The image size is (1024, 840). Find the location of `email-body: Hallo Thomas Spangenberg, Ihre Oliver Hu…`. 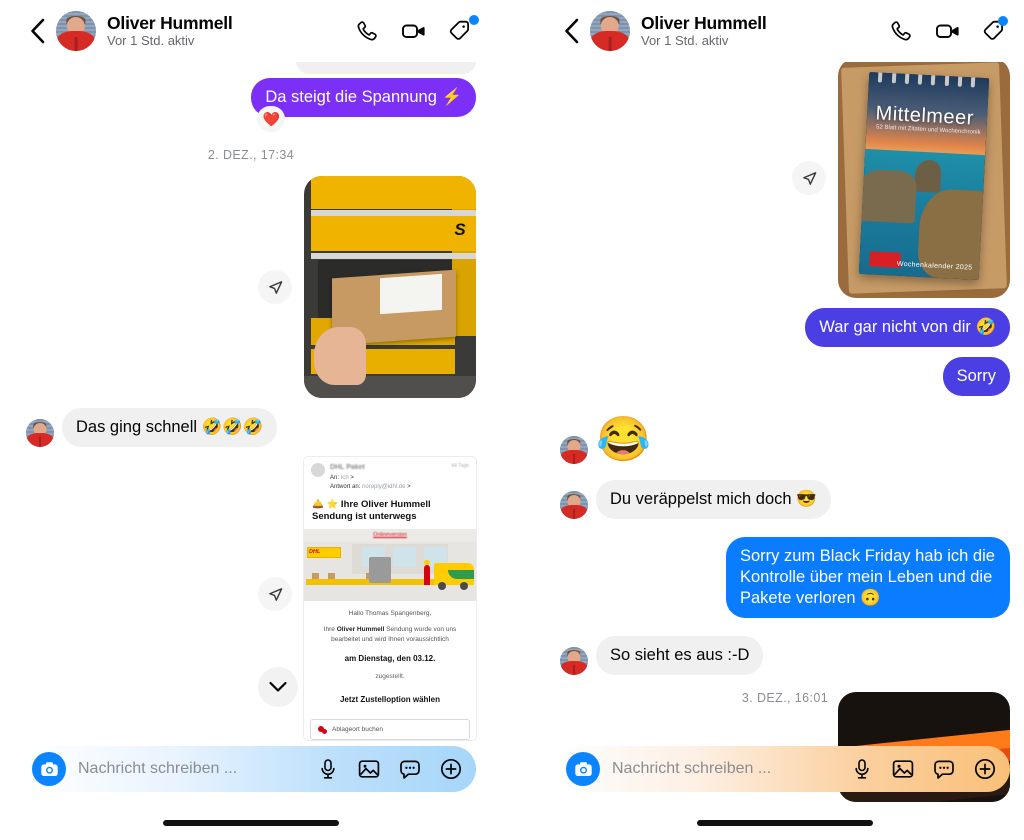

email-body: Hallo Thomas Spangenberg, Ihre Oliver Hu… is located at coordinates (390, 657).